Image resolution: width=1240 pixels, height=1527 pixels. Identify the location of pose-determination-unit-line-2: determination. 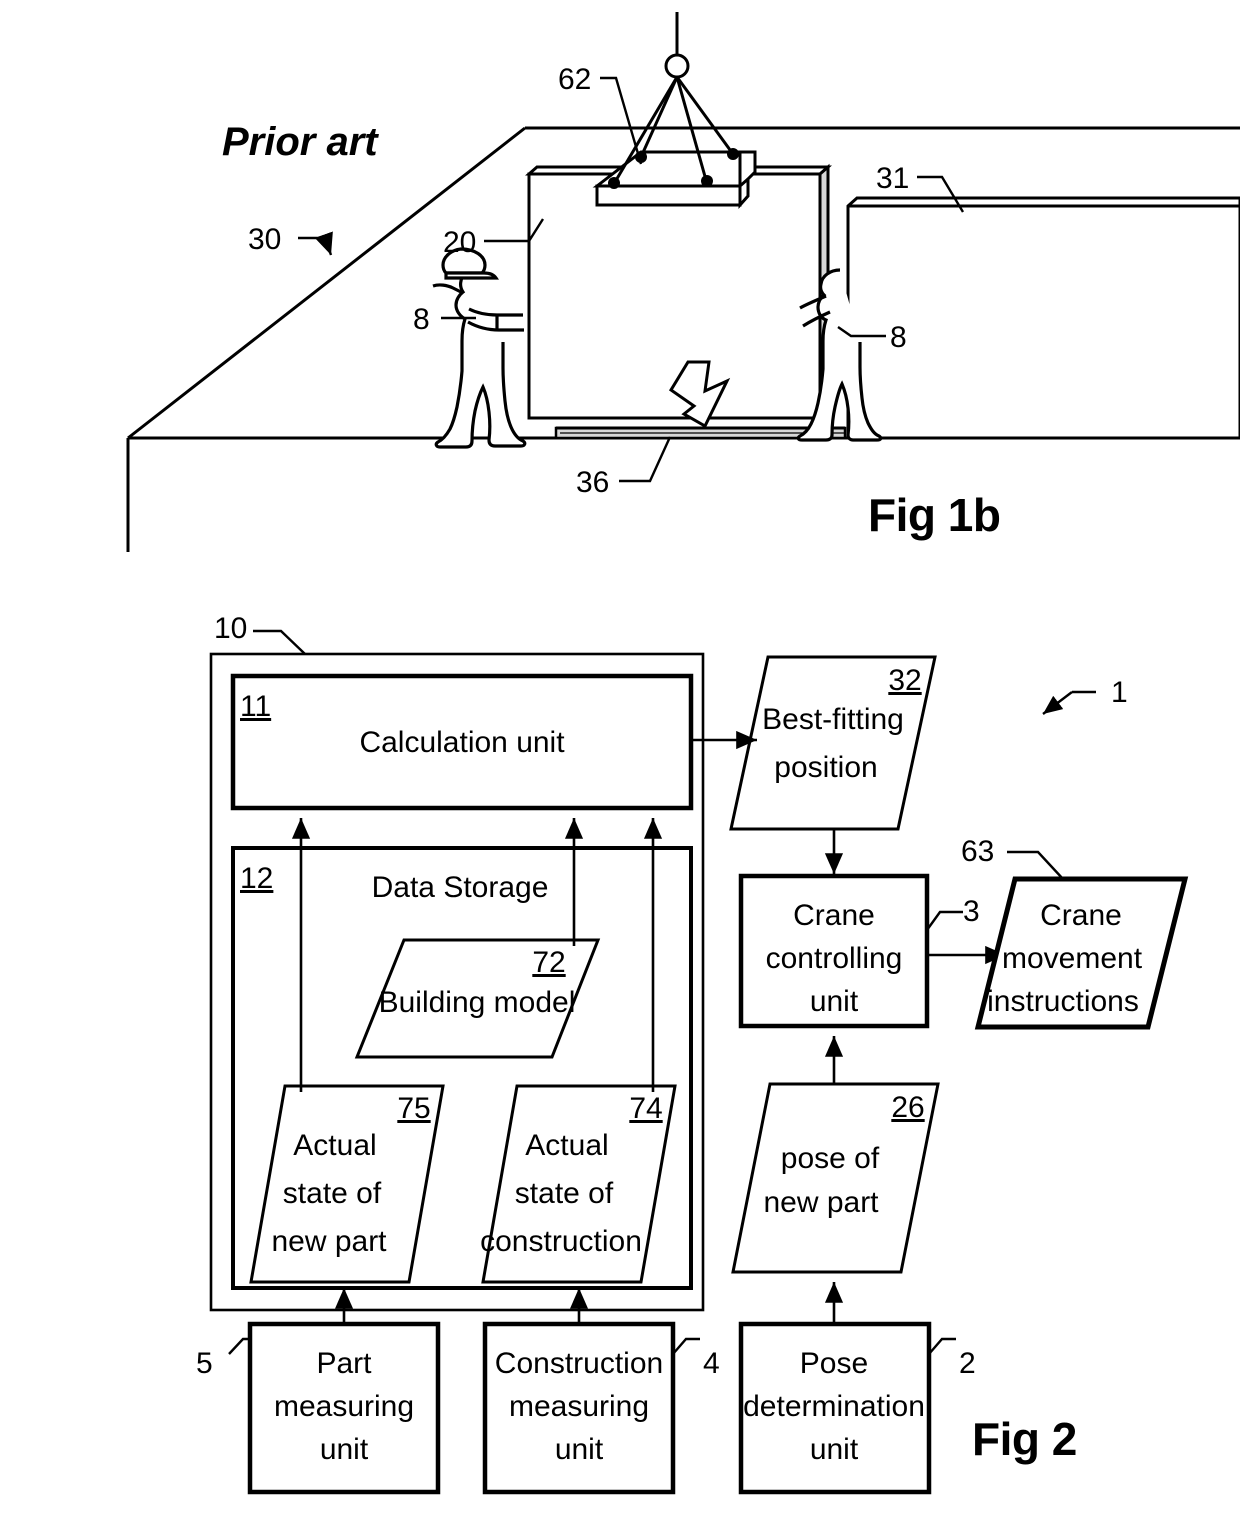
(834, 1406).